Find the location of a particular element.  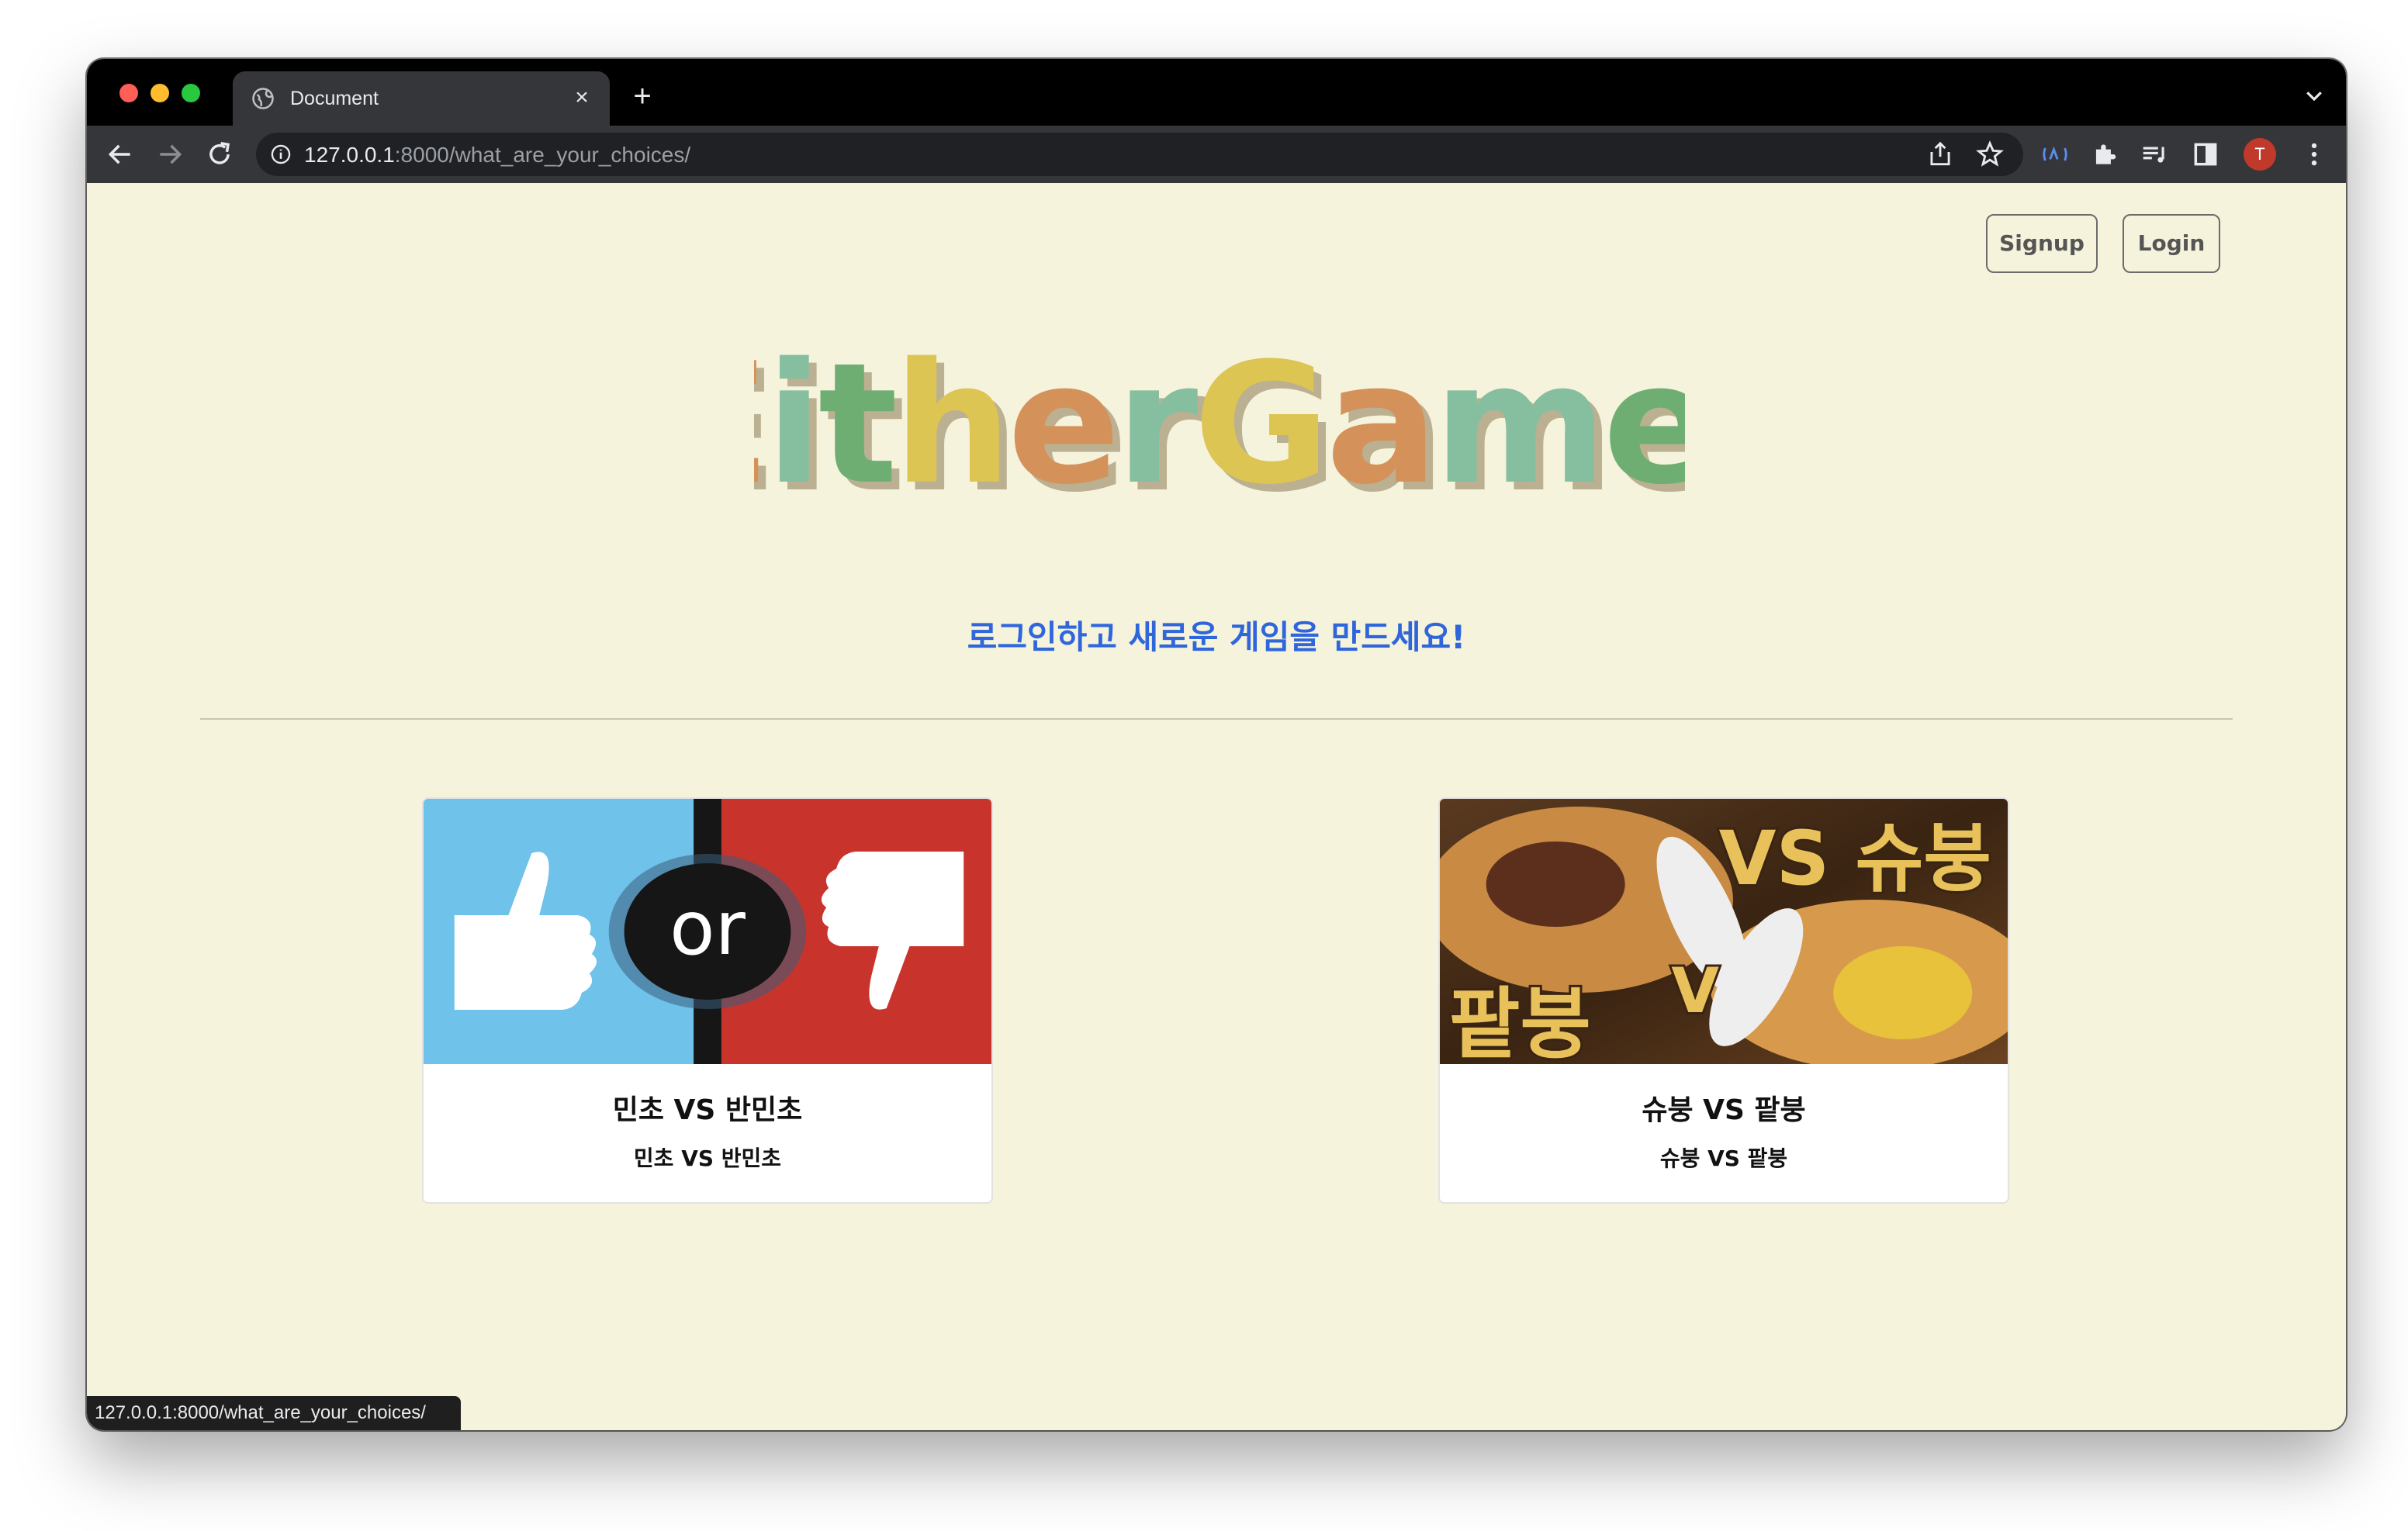

close-window-button is located at coordinates (128, 93).